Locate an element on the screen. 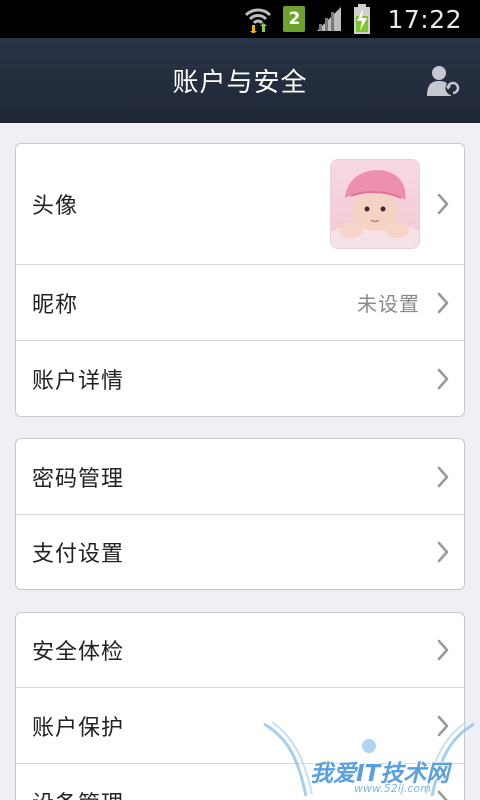 This screenshot has height=800, width=480. row-label: 账户保护 is located at coordinates (78, 728).